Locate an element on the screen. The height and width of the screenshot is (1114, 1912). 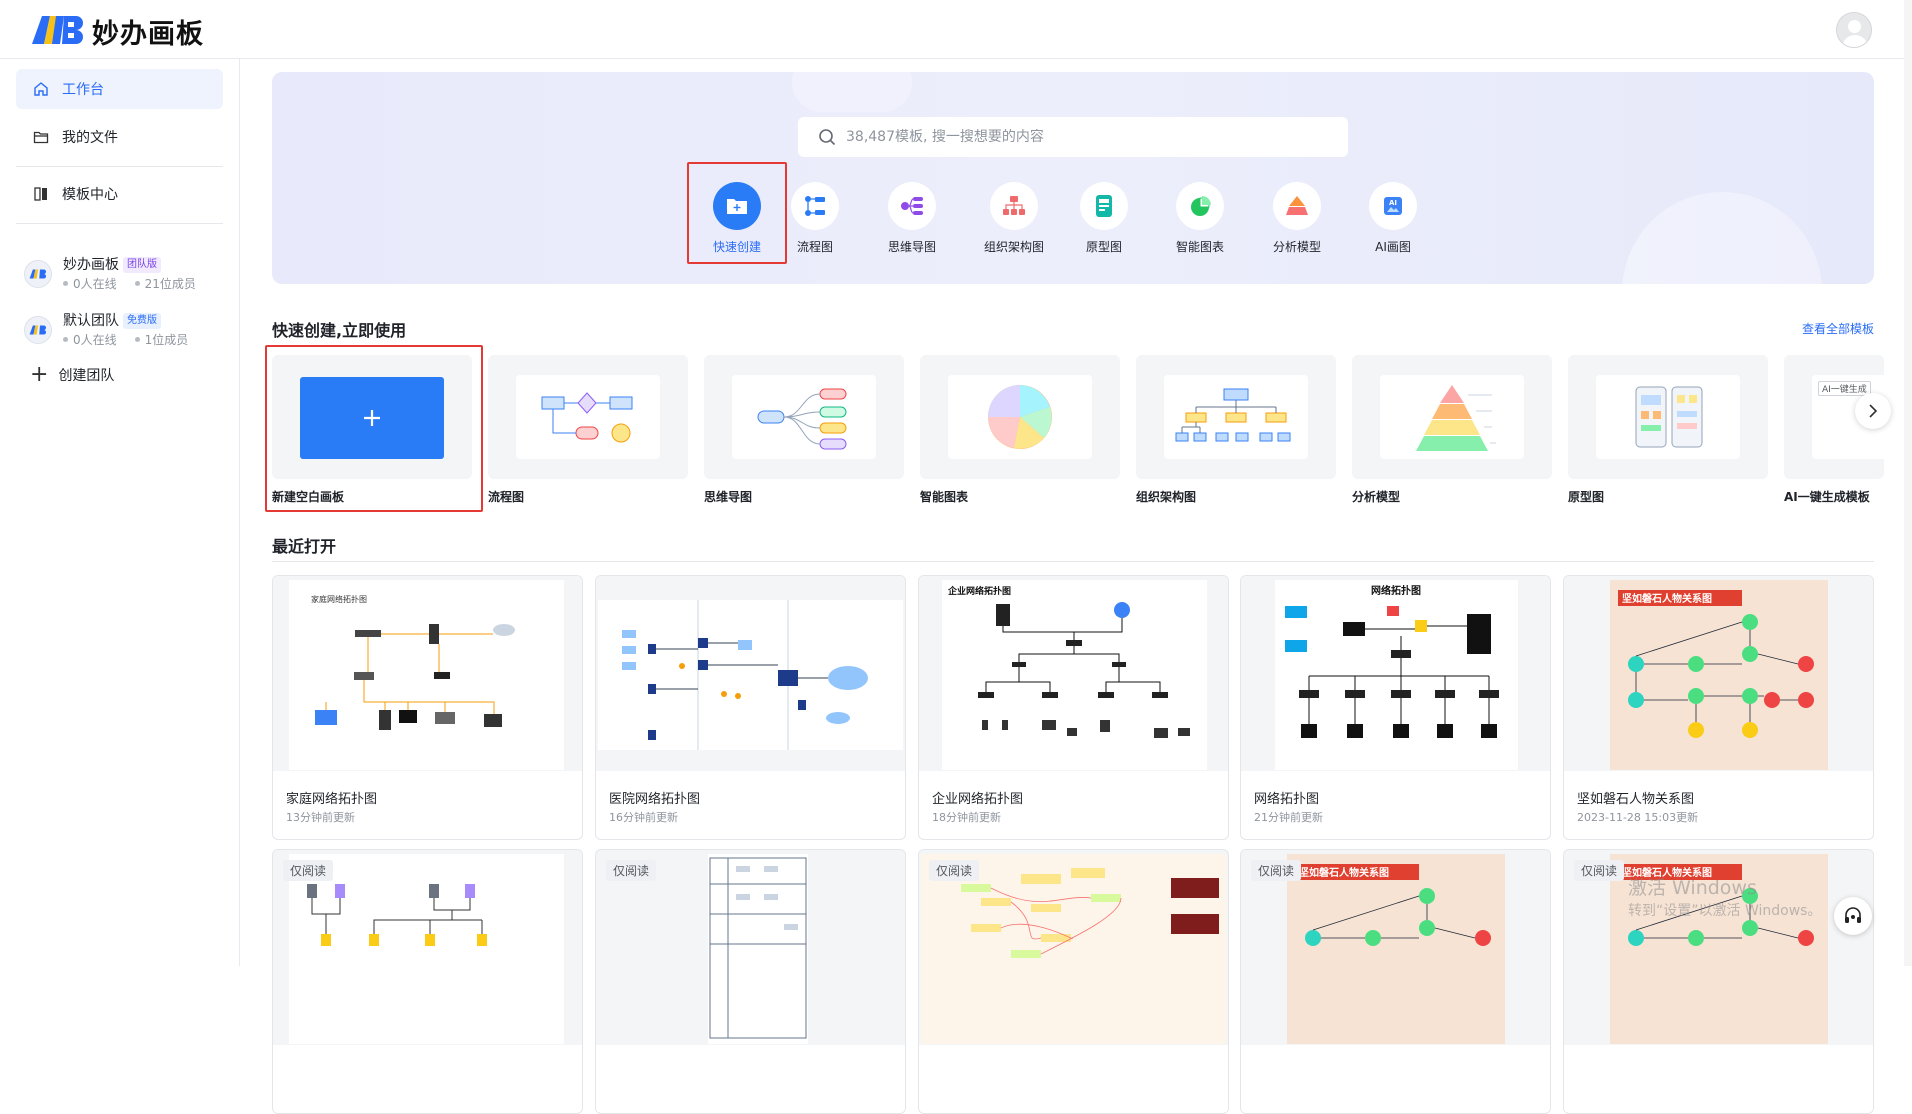
tool-label: 原型图 is located at coordinates (1103, 247).